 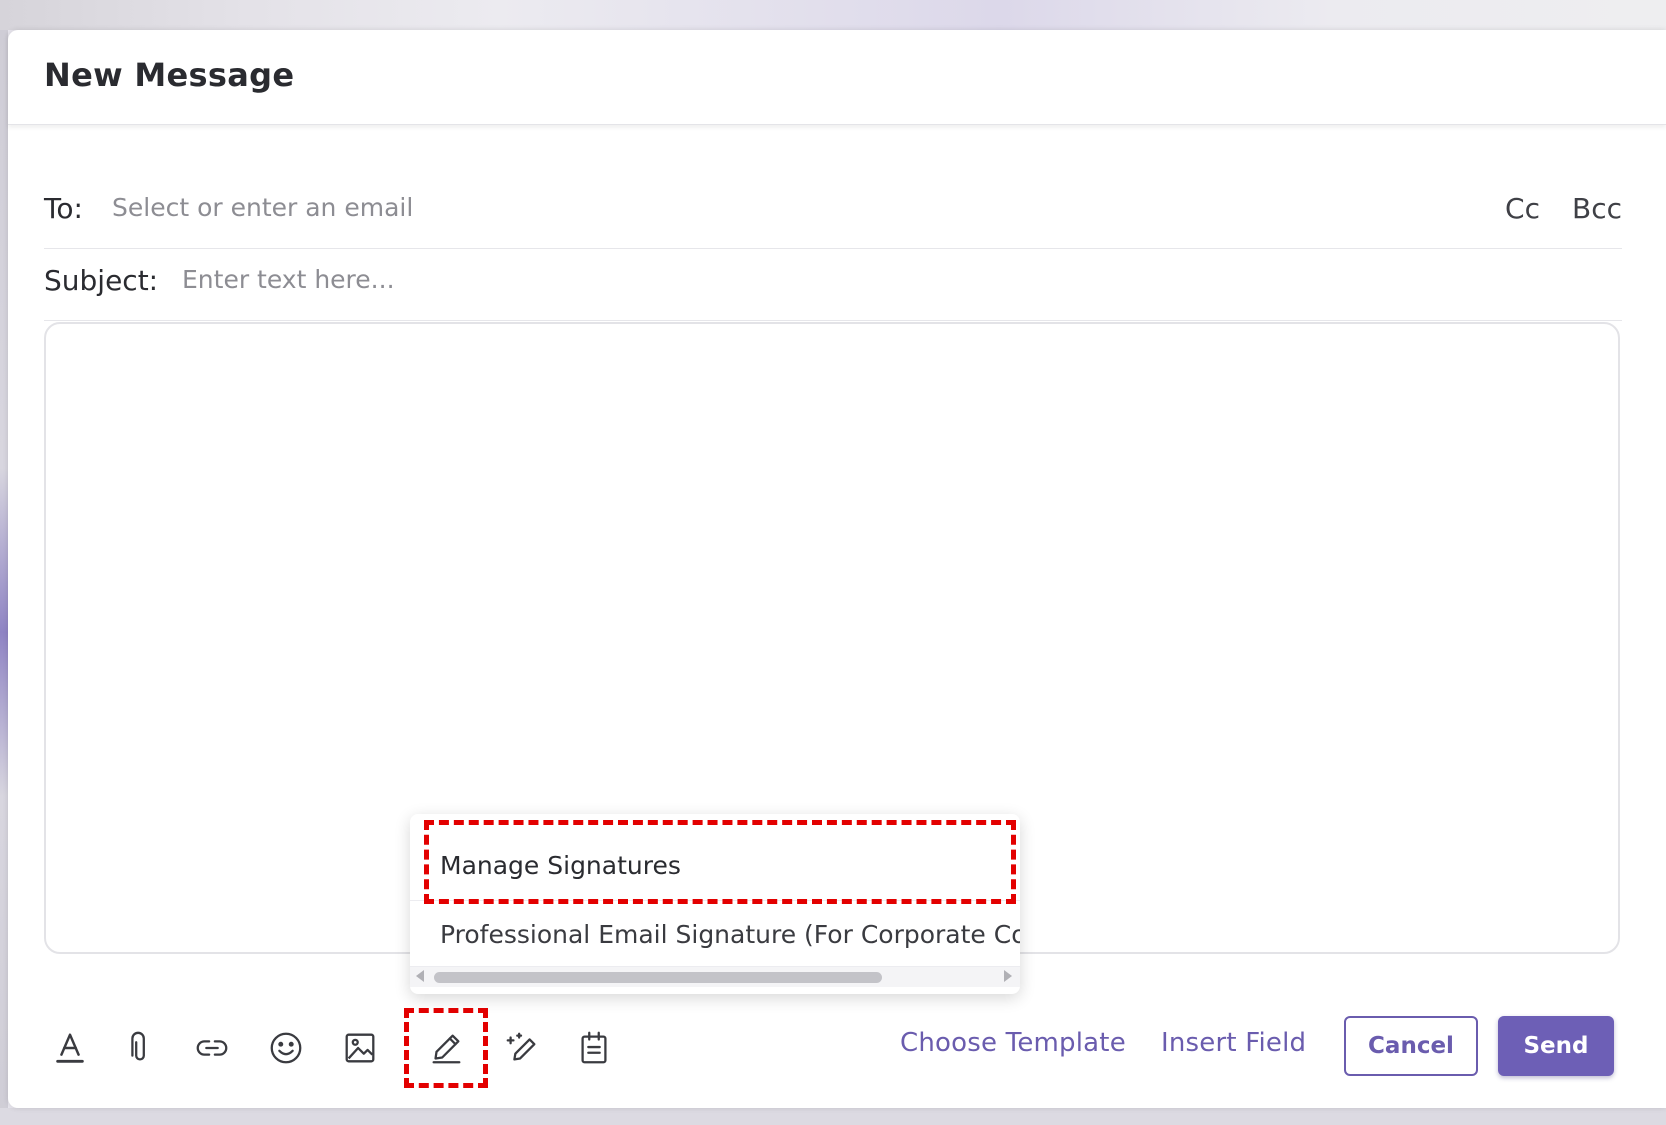 What do you see at coordinates (63, 208) in the screenshot?
I see `to-label: To:` at bounding box center [63, 208].